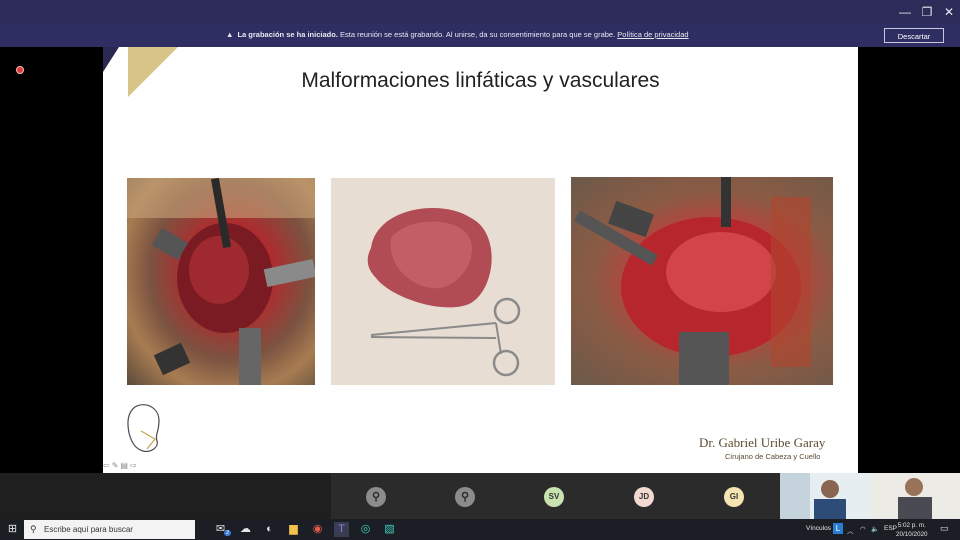 The image size is (960, 540). I want to click on app-icon: ◎, so click(365, 529).